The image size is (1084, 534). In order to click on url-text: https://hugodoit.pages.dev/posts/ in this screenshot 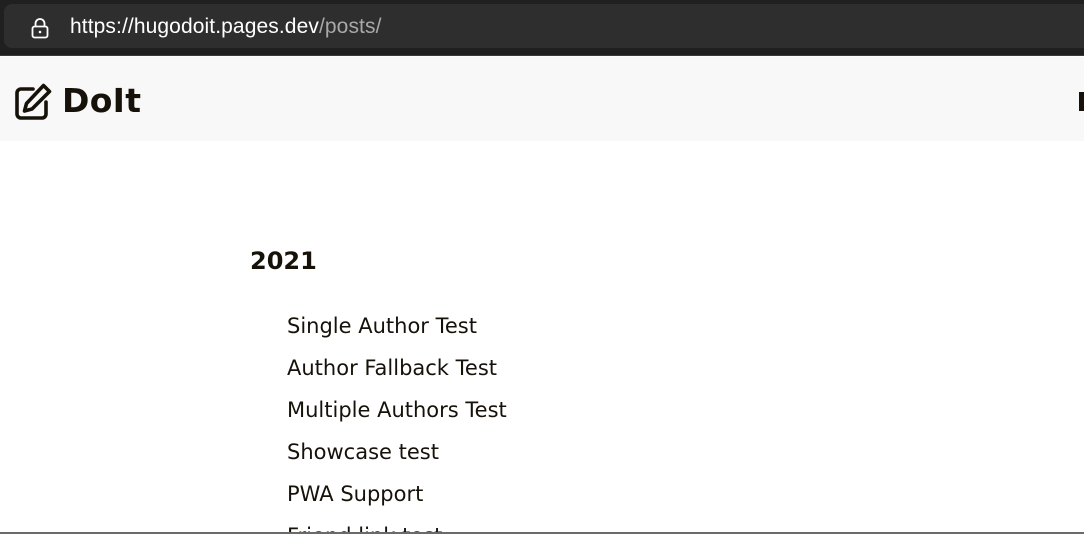, I will do `click(226, 27)`.